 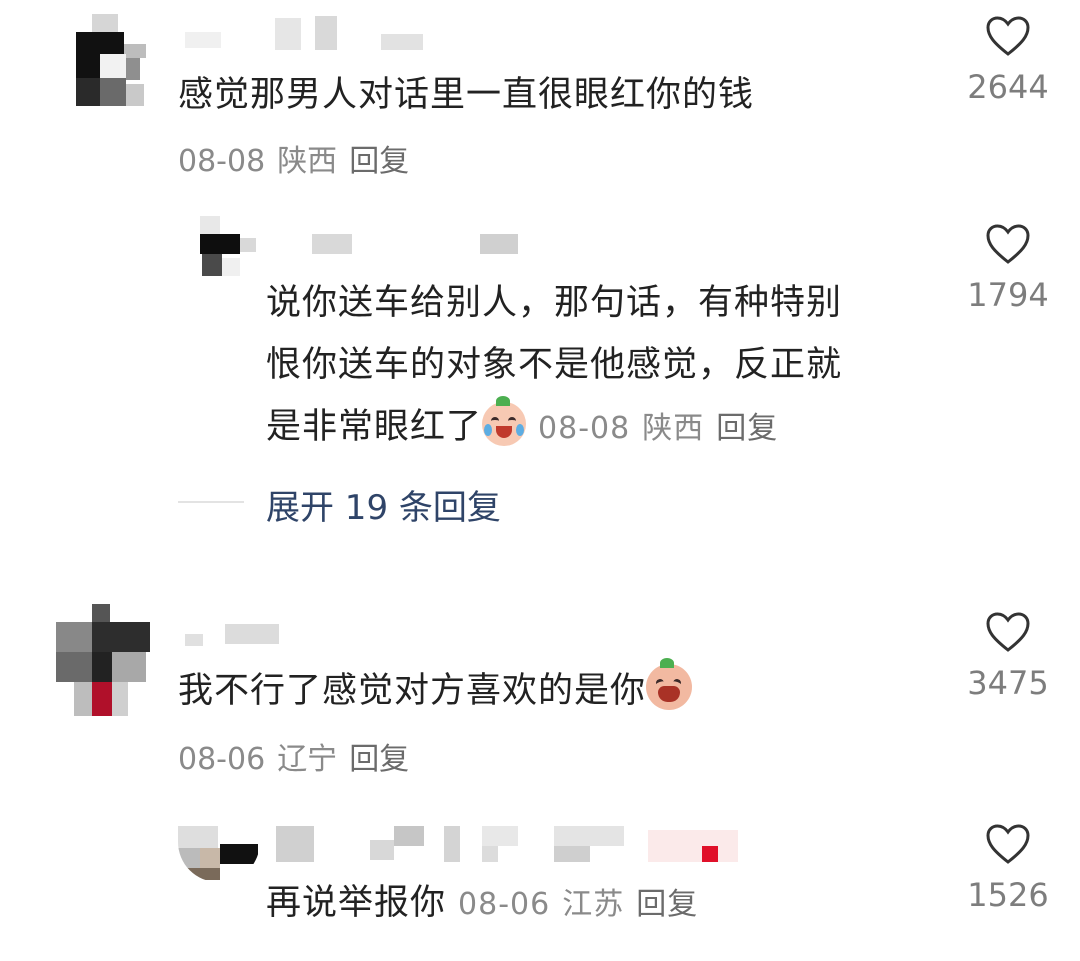 I want to click on comment-location: 陕西, so click(x=307, y=161).